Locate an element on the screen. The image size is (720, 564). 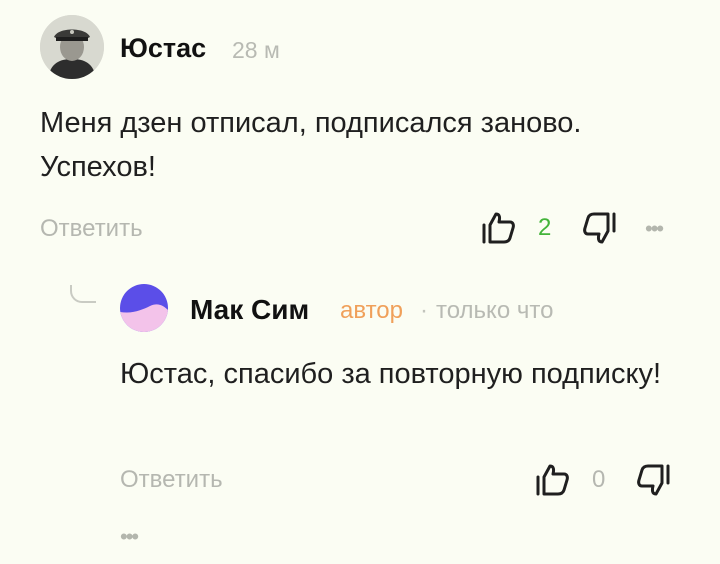
like-count: 2 is located at coordinates (545, 227).